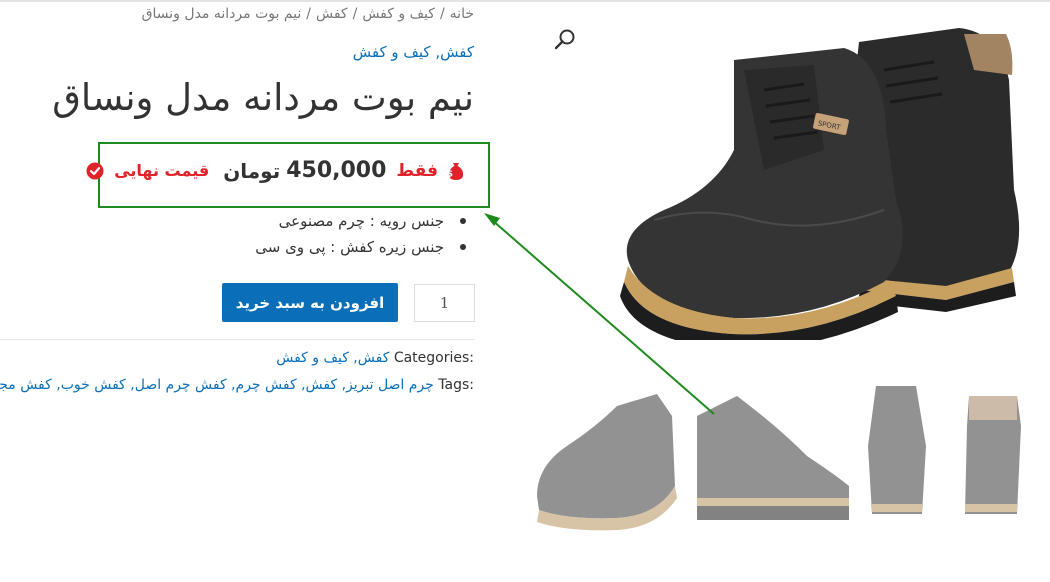 The width and height of the screenshot is (1050, 582). What do you see at coordinates (364, 221) in the screenshot?
I see `spec-item: جنس رویه : چرم مصنوعی` at bounding box center [364, 221].